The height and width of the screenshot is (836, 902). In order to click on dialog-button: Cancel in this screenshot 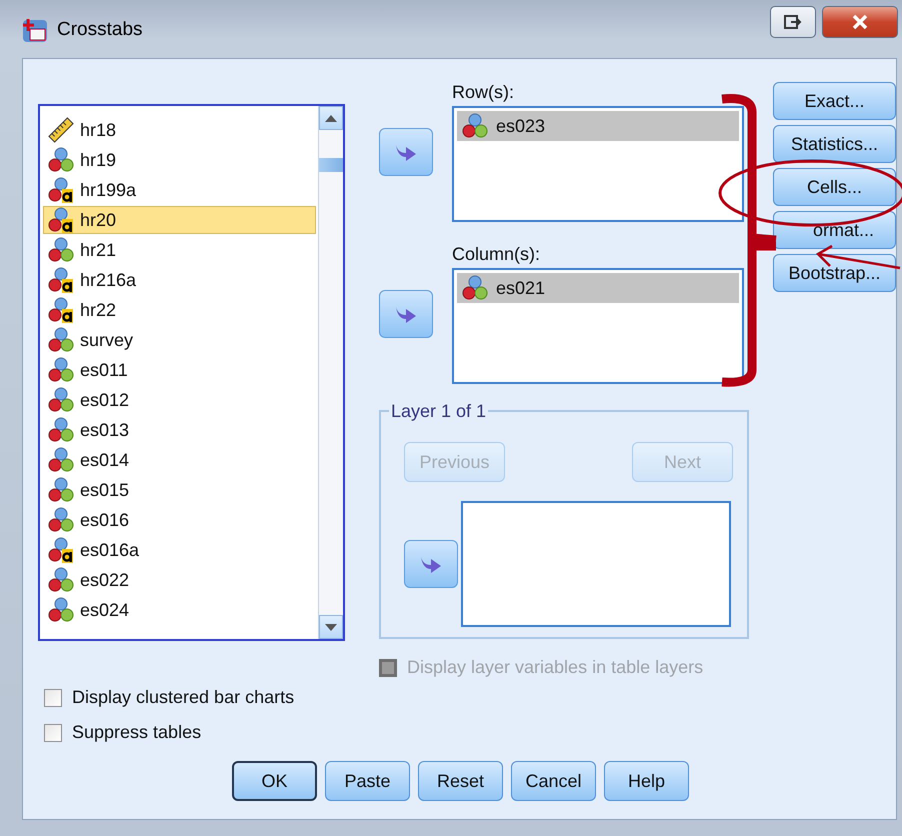, I will do `click(553, 781)`.